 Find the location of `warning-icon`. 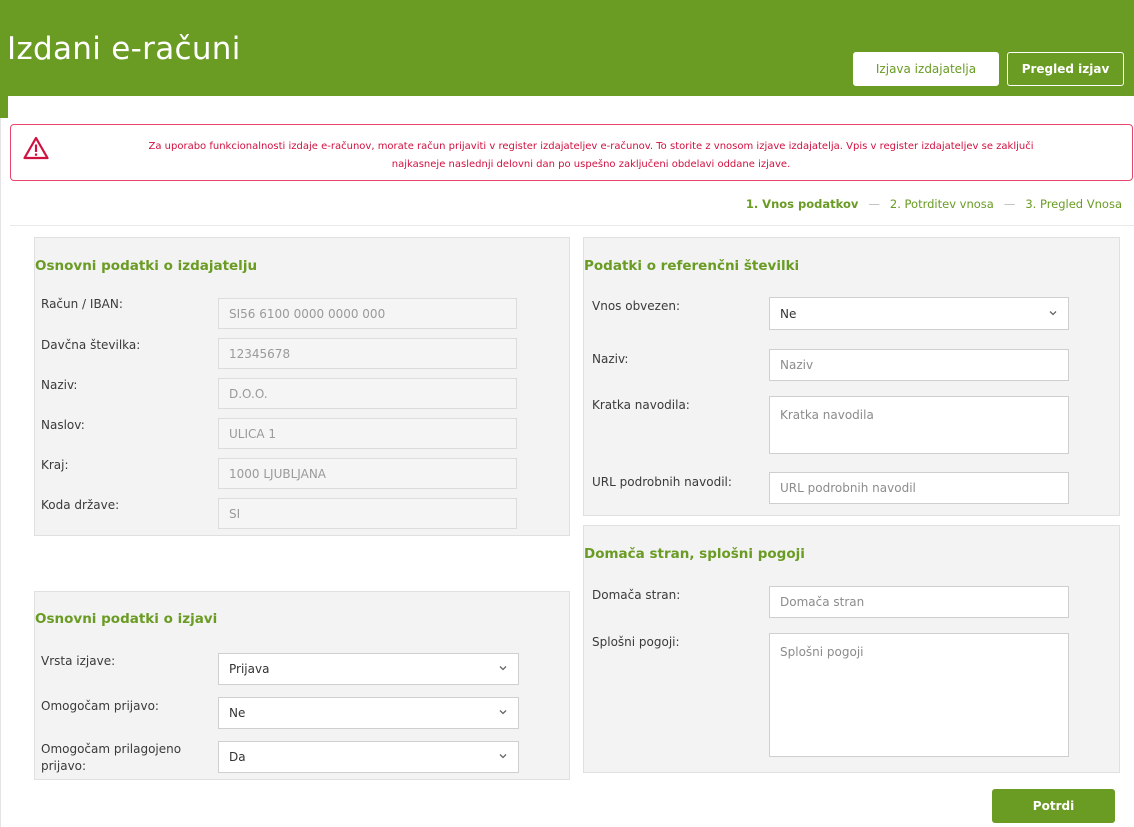

warning-icon is located at coordinates (36, 148).